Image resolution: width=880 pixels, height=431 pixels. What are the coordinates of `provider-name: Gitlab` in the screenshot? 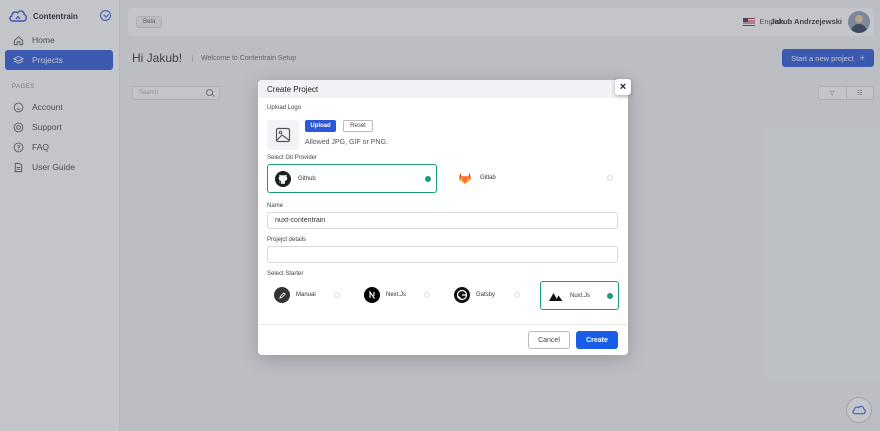 It's located at (488, 178).